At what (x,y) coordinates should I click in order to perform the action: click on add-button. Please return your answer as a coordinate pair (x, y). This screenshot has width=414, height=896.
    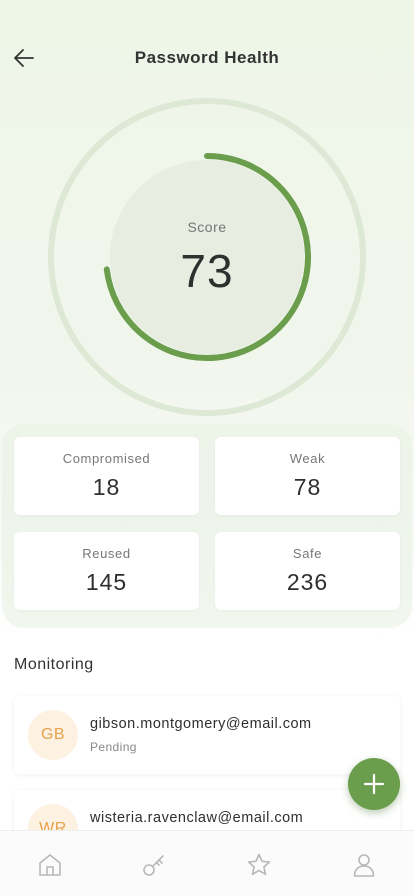
    Looking at the image, I should click on (374, 784).